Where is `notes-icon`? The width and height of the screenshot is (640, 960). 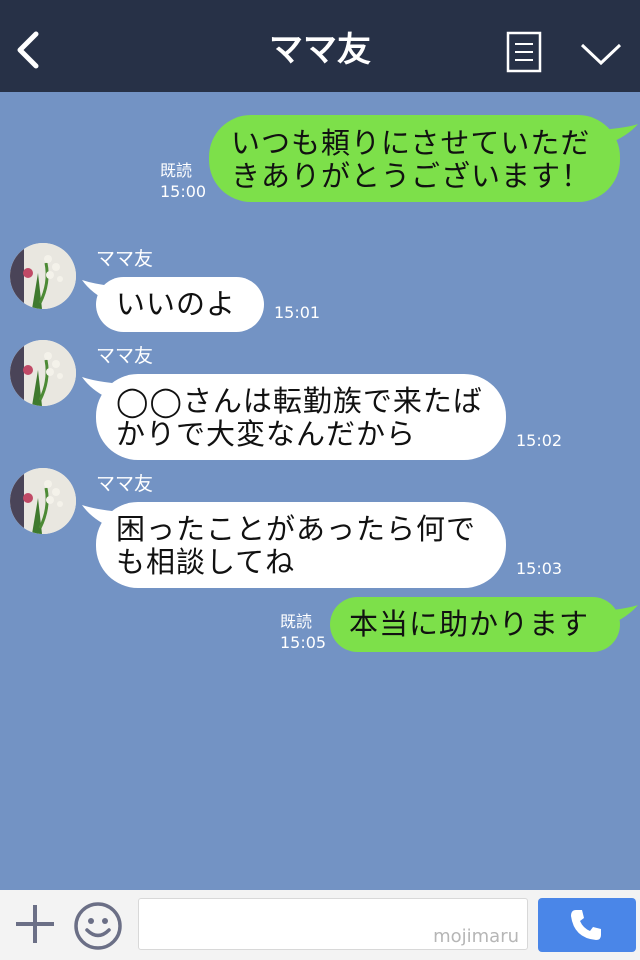
notes-icon is located at coordinates (524, 52).